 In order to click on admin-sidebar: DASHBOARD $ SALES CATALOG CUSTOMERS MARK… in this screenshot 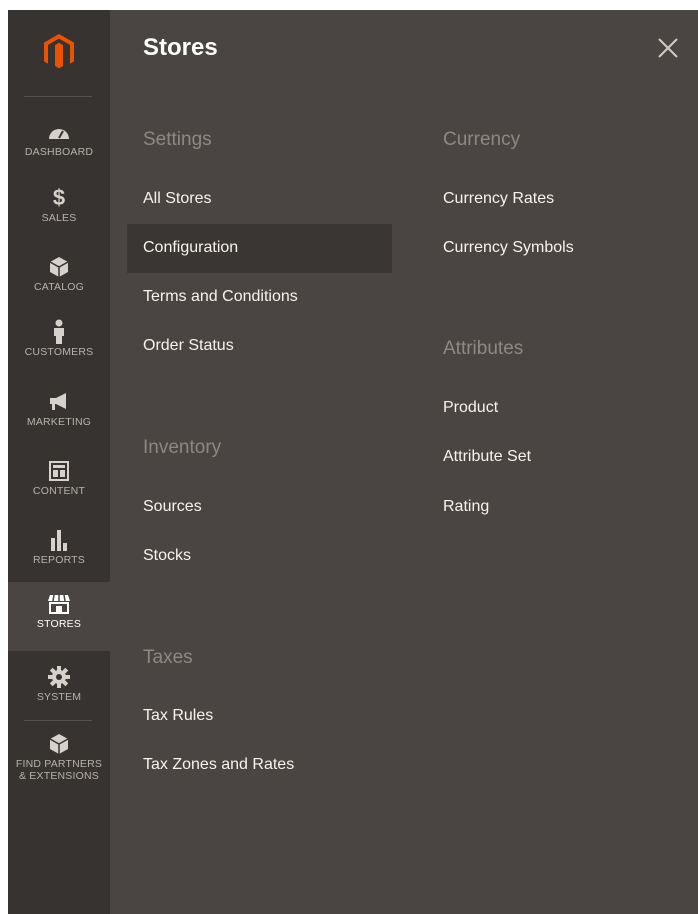, I will do `click(59, 462)`.